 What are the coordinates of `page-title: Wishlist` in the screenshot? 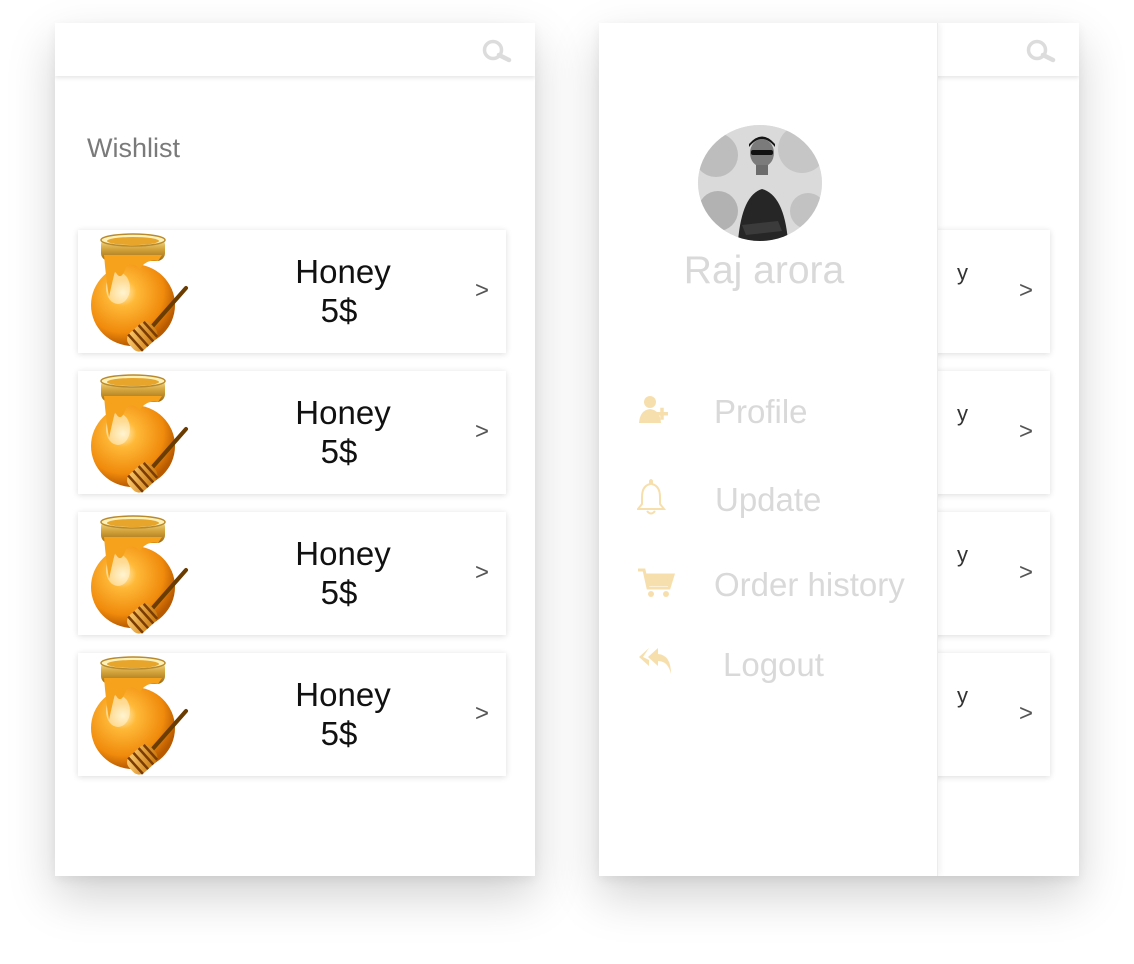 It's located at (133, 148).